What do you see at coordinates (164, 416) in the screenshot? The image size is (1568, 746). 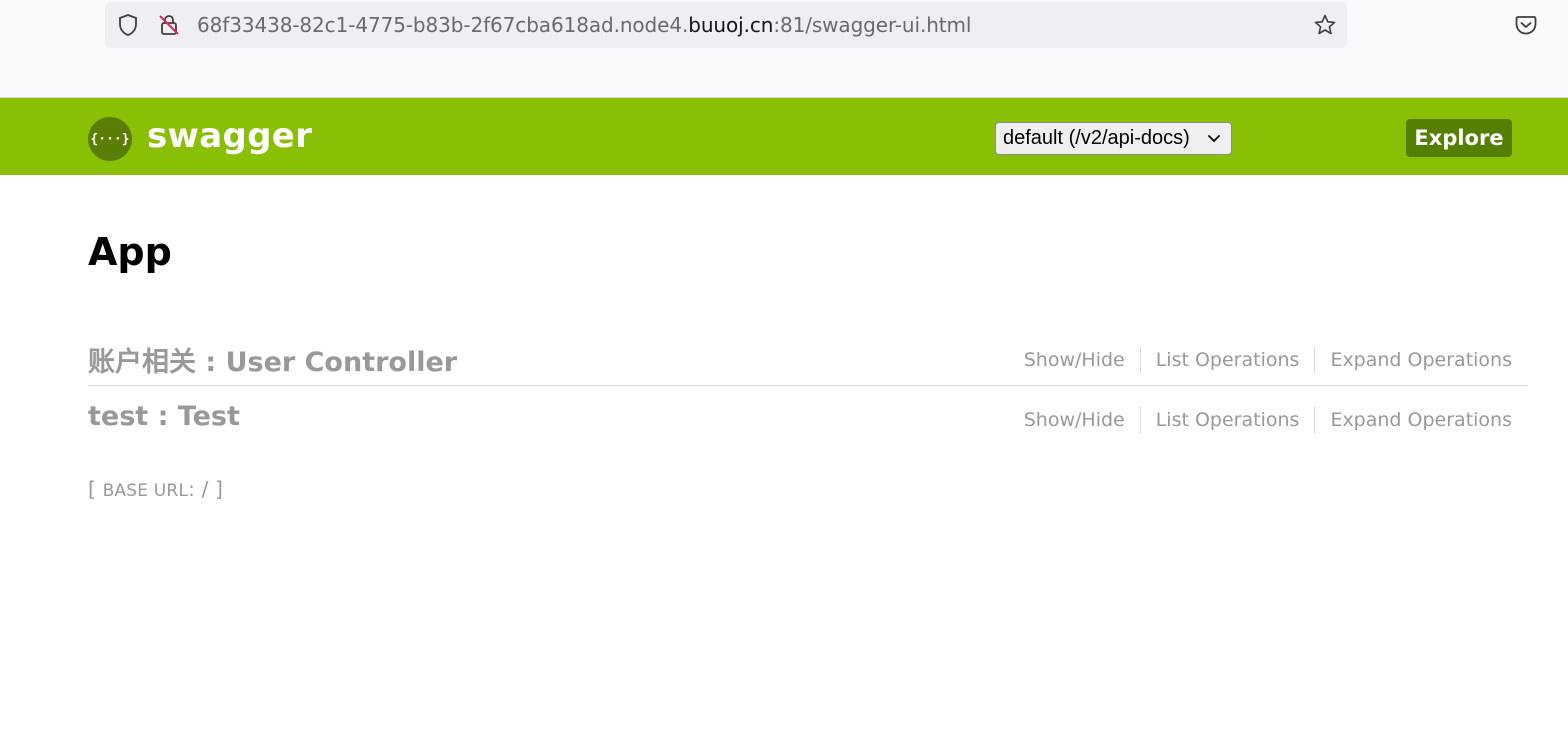 I see `resource-title: test : Test` at bounding box center [164, 416].